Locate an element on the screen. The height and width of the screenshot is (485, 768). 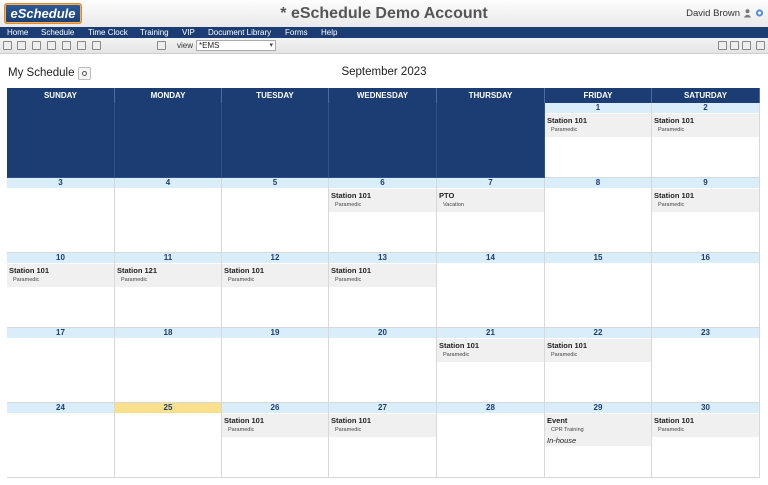
day-cell: 29 Event CPR Training In-house is located at coordinates (598, 440).